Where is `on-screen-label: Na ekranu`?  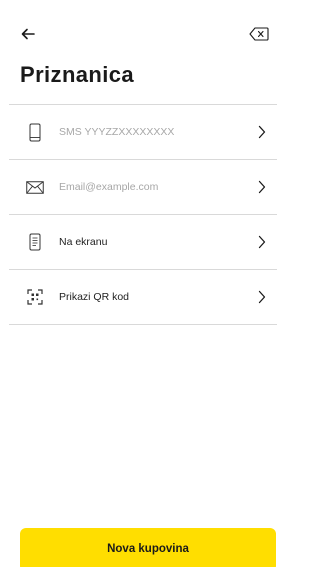 on-screen-label: Na ekranu is located at coordinates (83, 242).